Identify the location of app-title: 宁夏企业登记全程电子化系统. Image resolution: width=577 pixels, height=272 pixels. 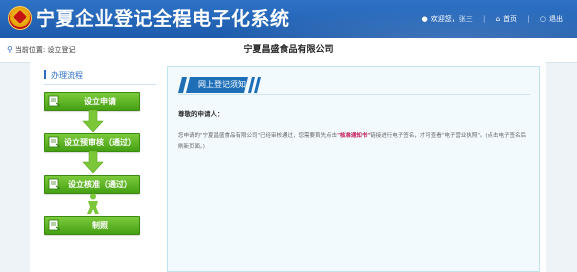
(163, 19).